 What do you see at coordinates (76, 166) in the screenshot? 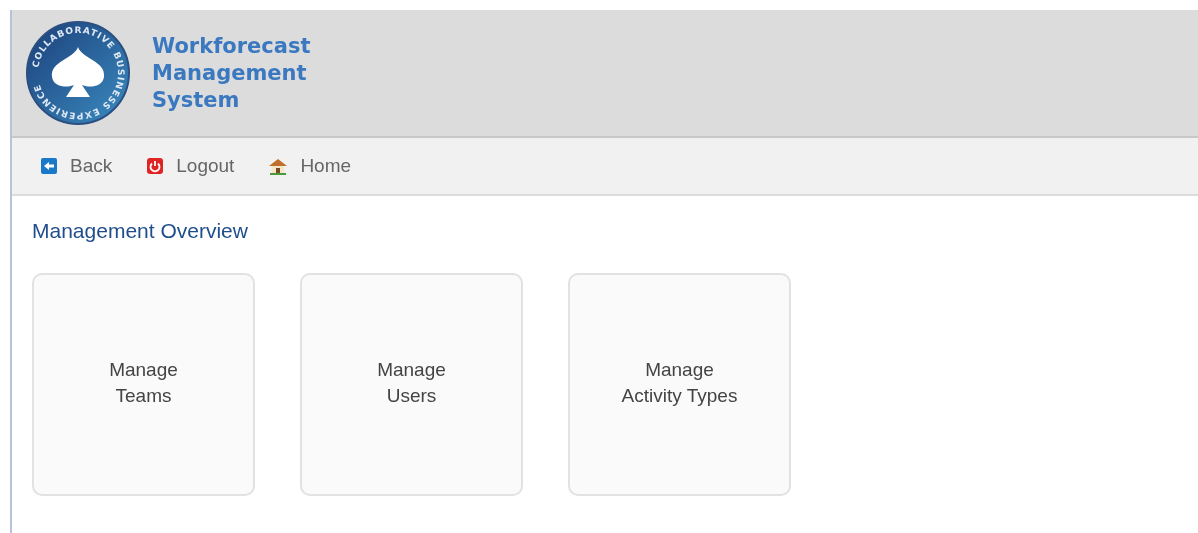
I see `nav-link: Back` at bounding box center [76, 166].